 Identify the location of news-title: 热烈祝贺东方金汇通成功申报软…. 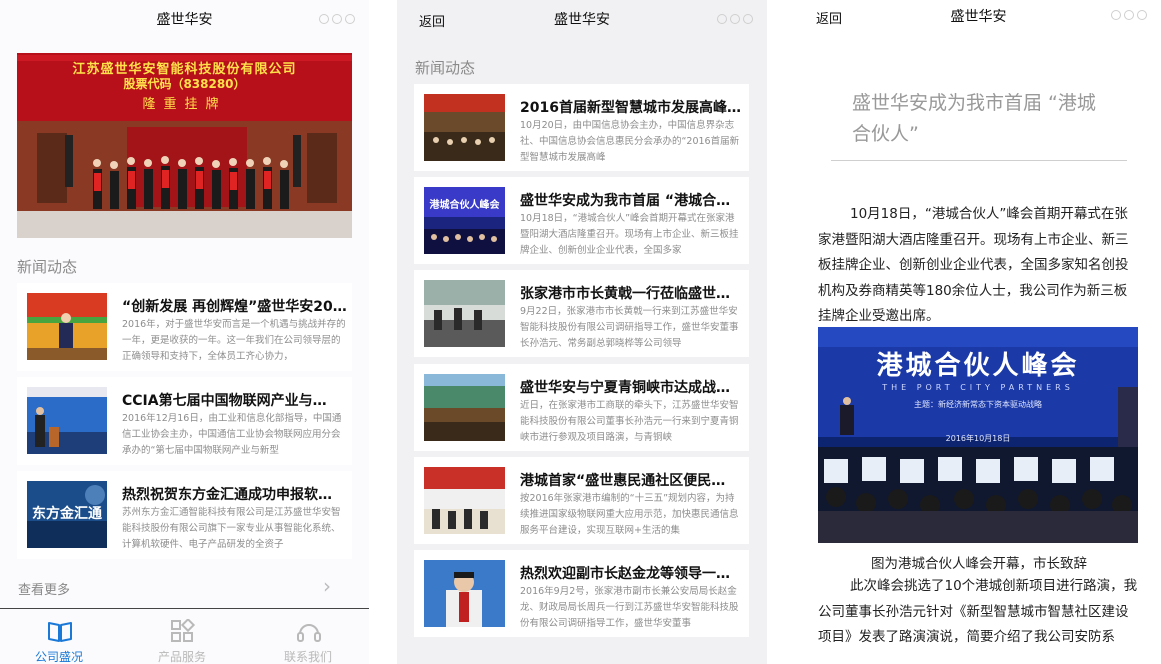
(227, 495).